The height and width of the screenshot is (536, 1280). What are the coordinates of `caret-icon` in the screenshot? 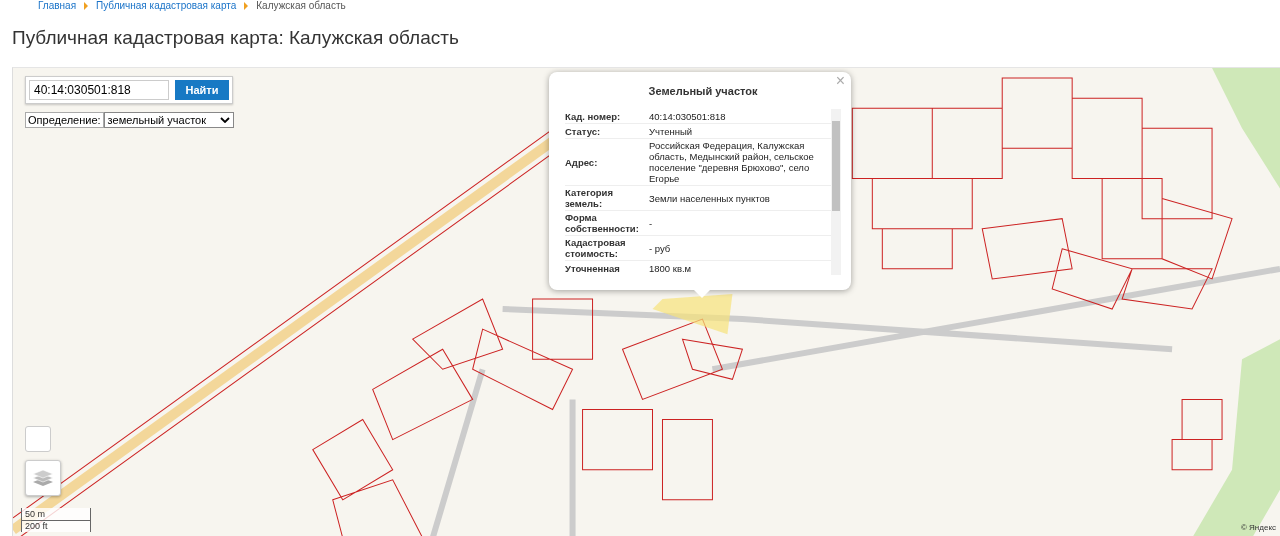 It's located at (225, 120).